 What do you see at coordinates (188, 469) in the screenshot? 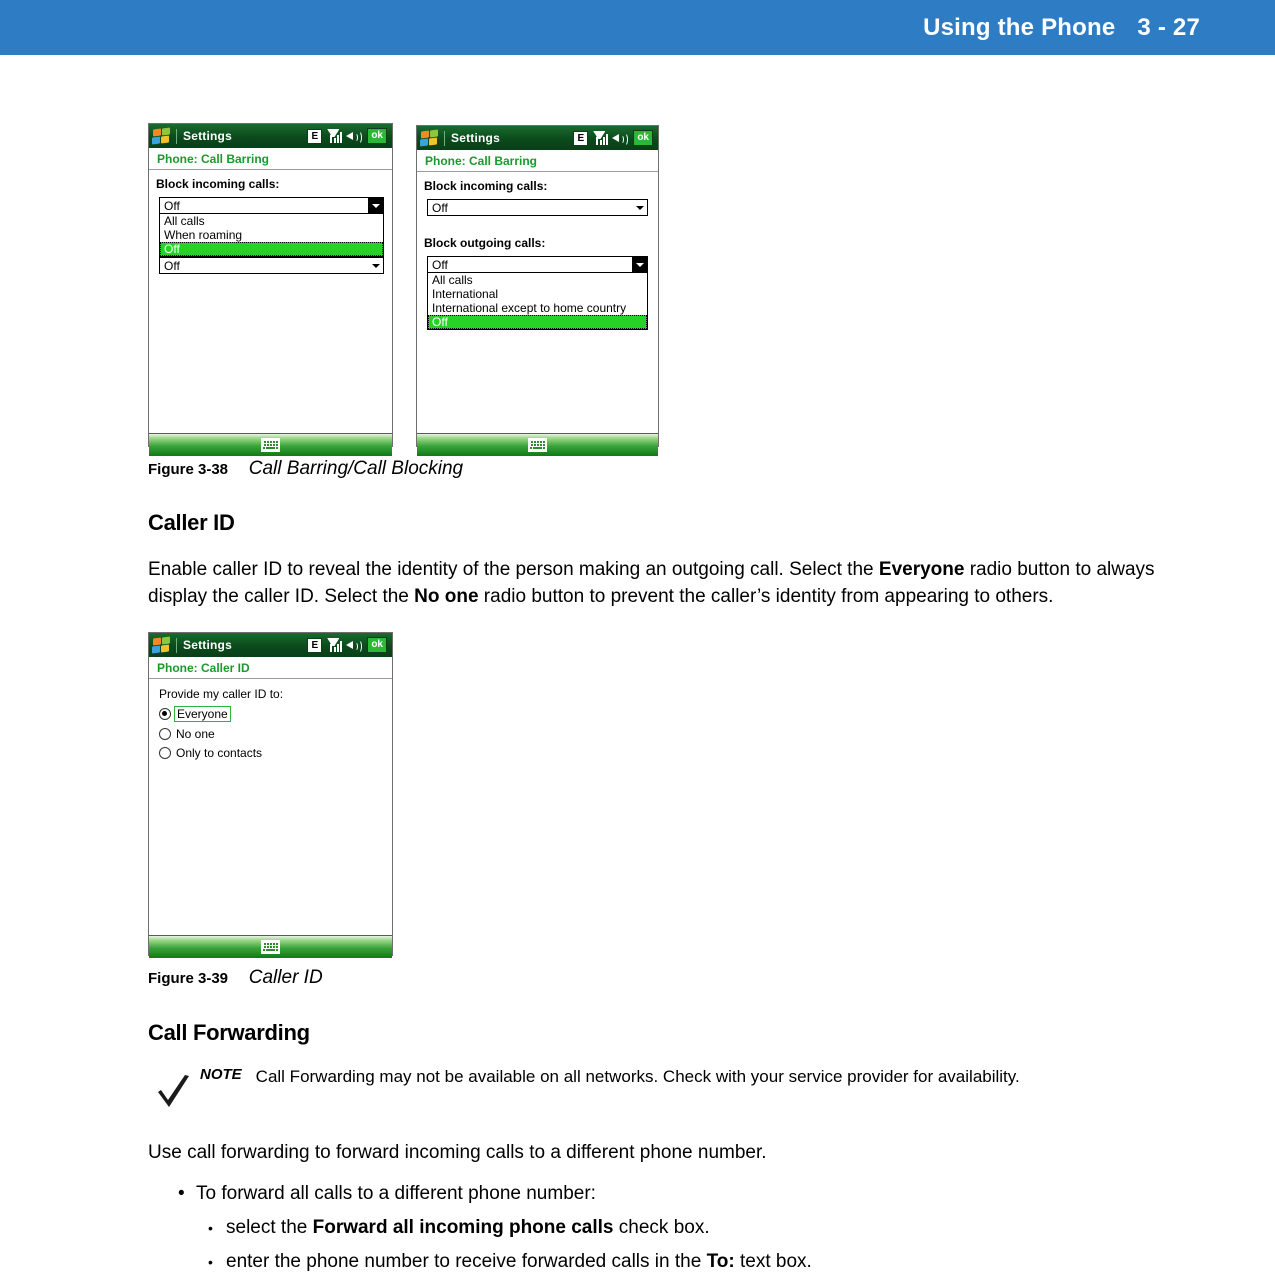
I see `figure-number: Figure 3-38` at bounding box center [188, 469].